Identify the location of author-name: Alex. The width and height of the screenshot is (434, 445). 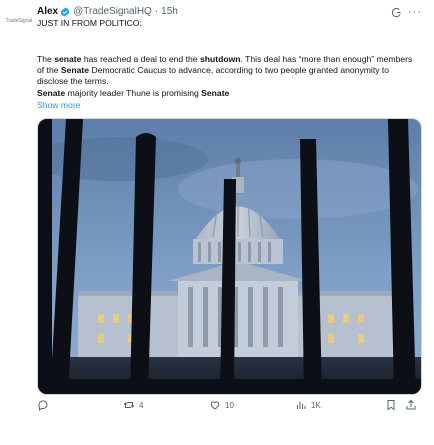
(47, 12).